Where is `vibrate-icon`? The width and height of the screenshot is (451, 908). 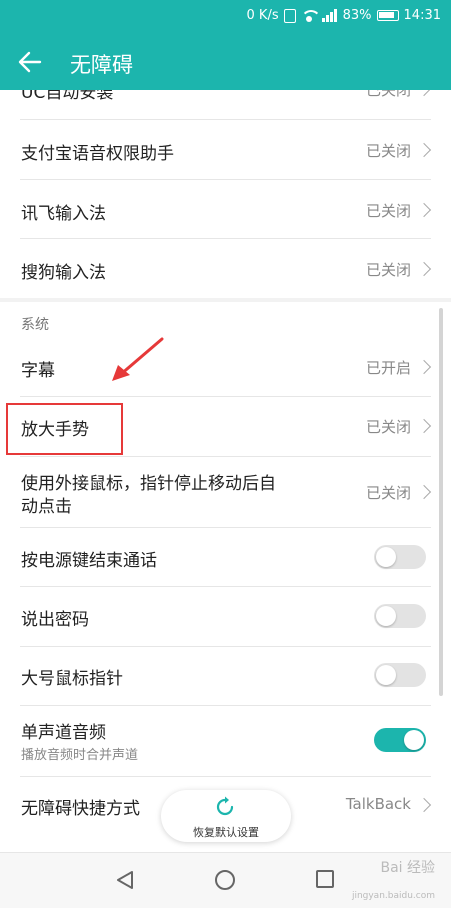 vibrate-icon is located at coordinates (289, 15).